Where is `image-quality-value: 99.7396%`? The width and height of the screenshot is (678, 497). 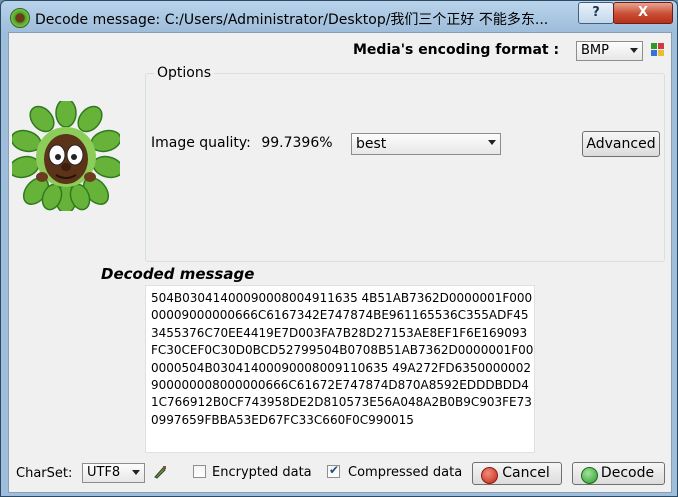 image-quality-value: 99.7396% is located at coordinates (297, 143).